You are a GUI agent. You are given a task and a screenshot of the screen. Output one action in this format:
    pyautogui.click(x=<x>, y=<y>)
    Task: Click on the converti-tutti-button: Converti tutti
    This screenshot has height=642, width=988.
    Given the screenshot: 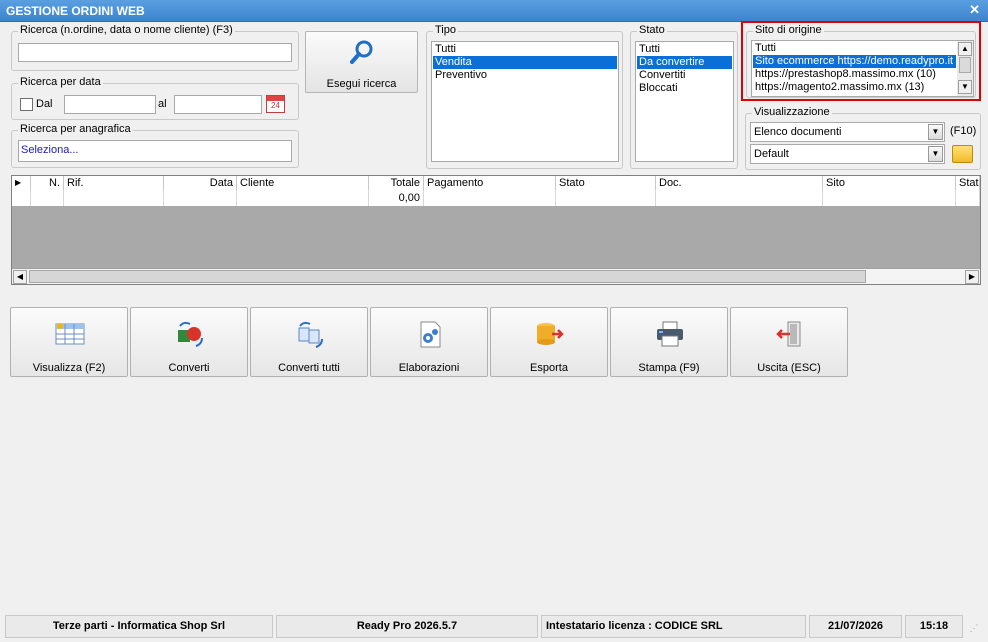 What is the action you would take?
    pyautogui.click(x=309, y=342)
    